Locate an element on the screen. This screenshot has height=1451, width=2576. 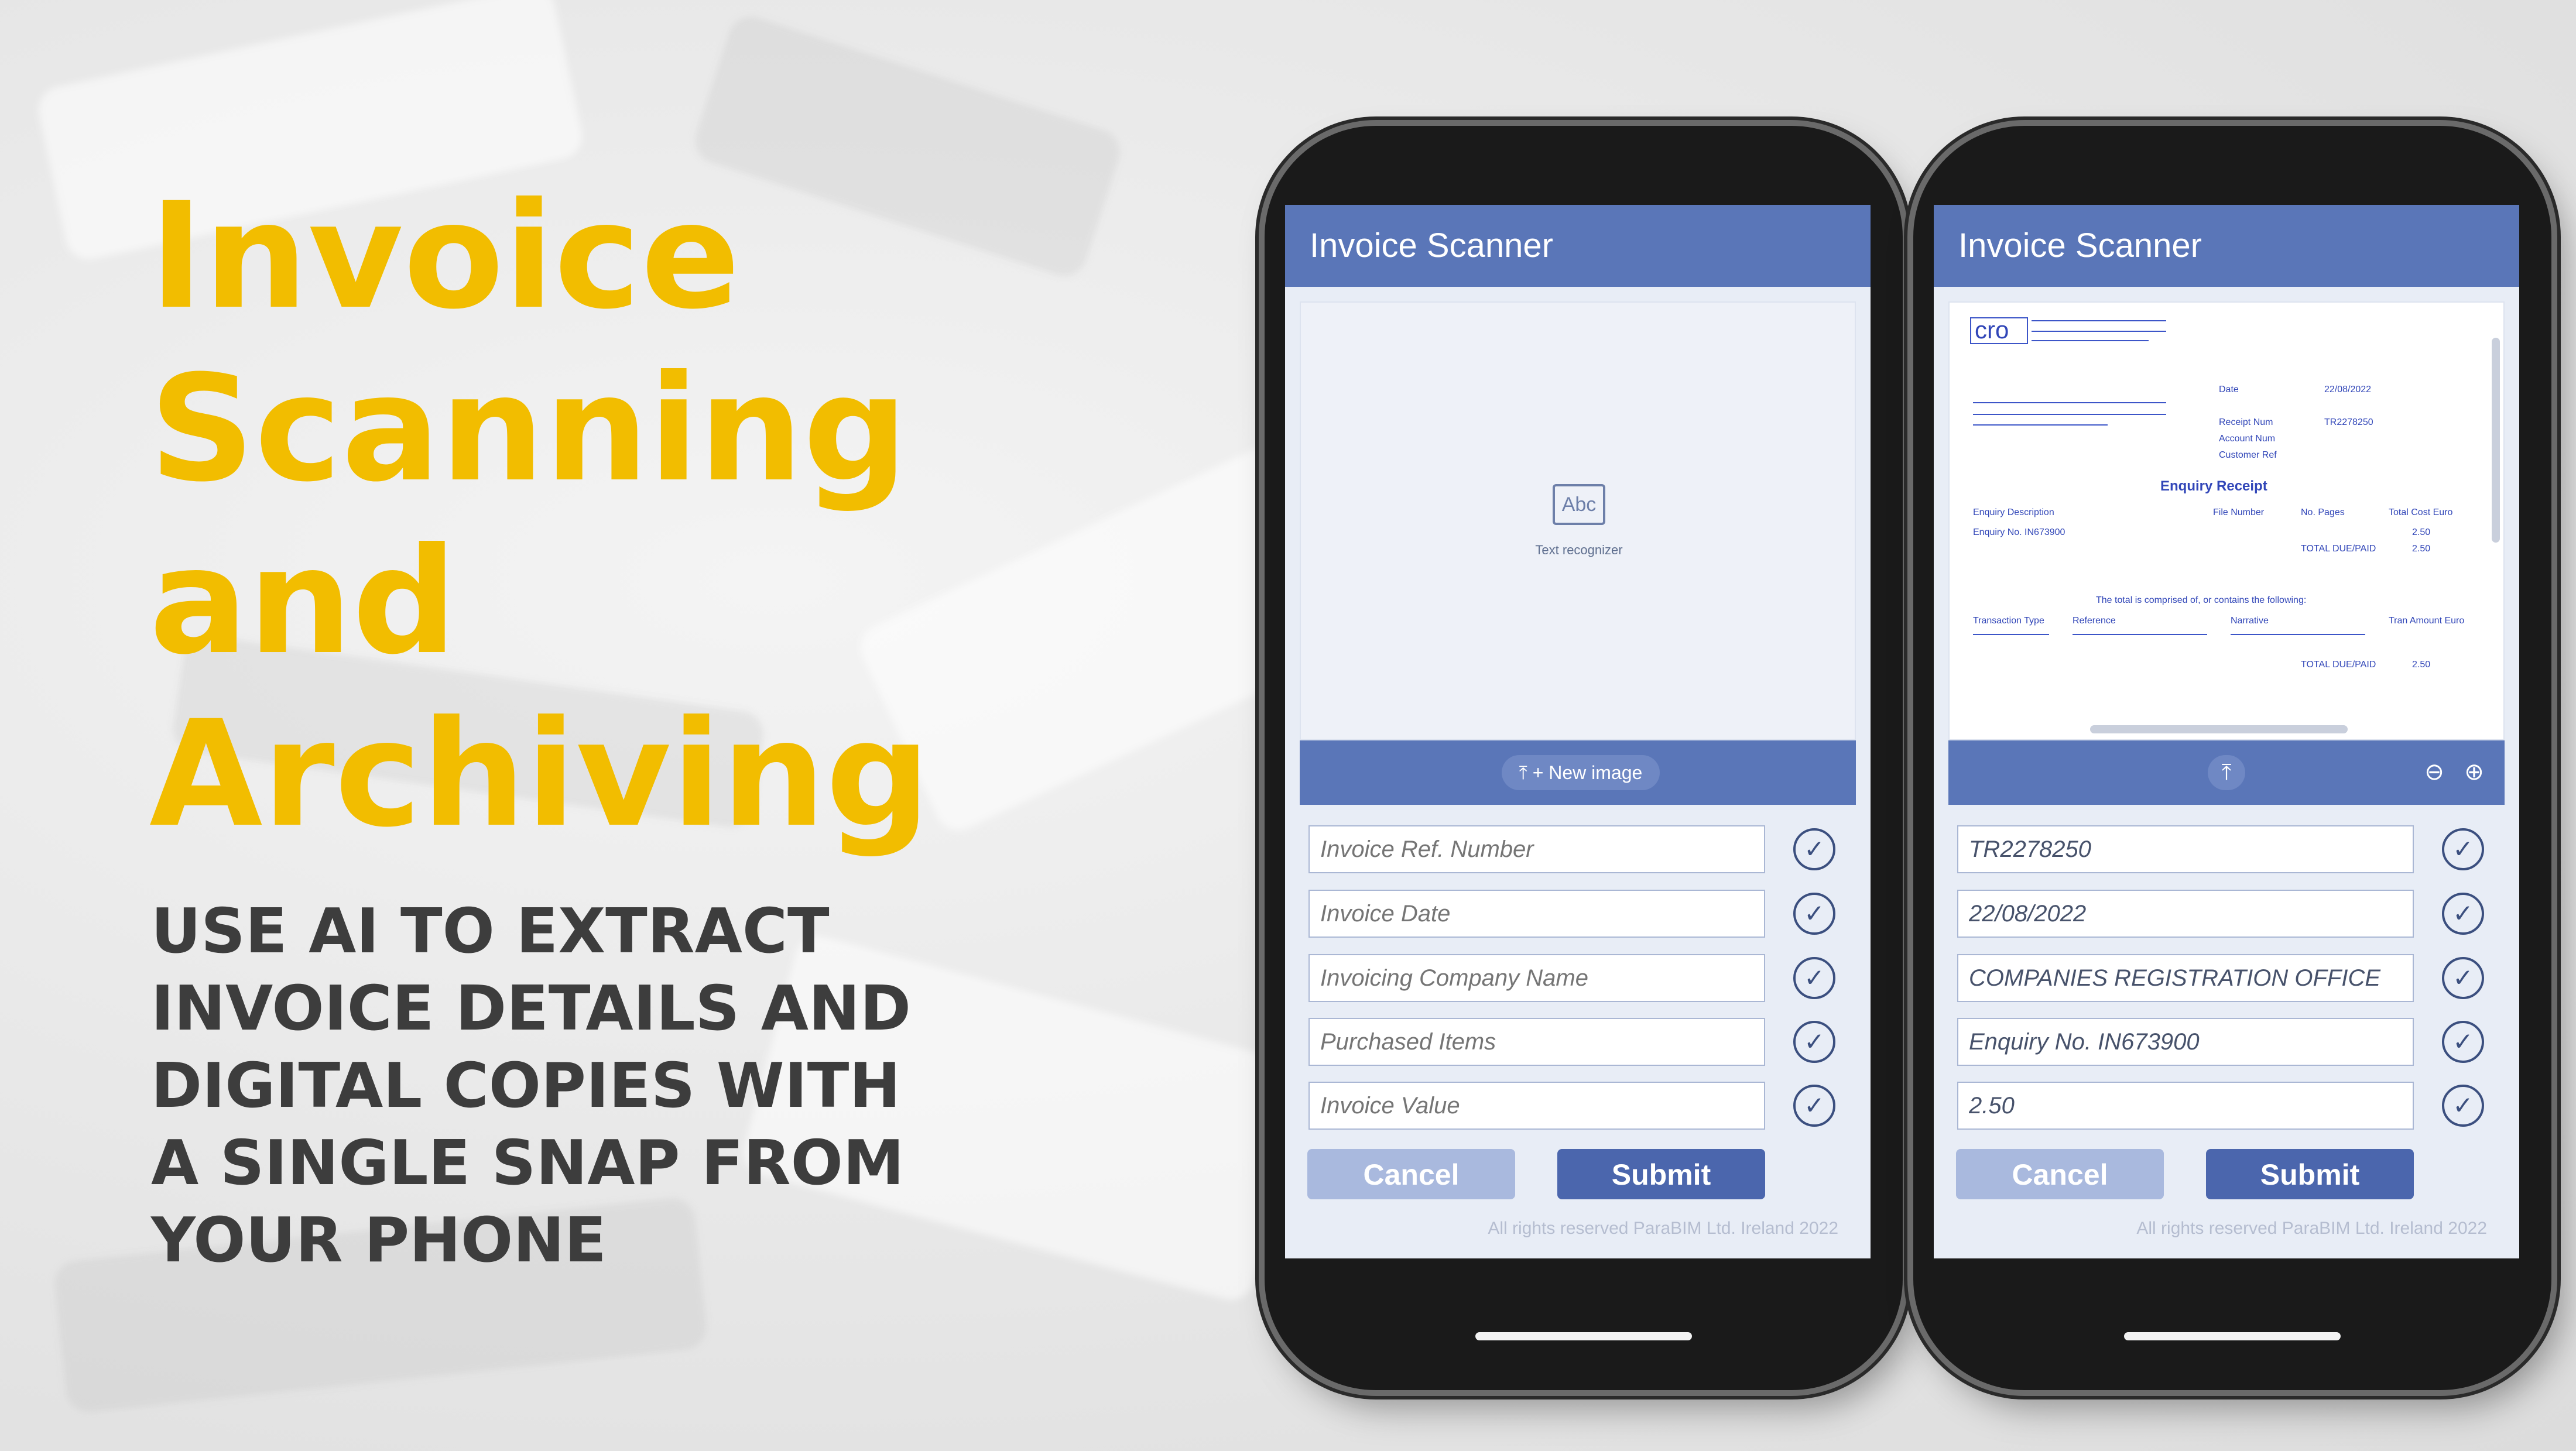
upload-icon: ⤒ is located at coordinates (2226, 772).